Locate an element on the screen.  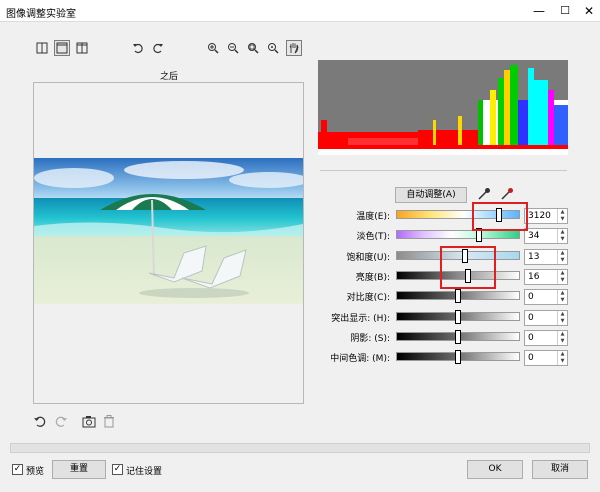
rotate-left-icon is located at coordinates (138, 48).